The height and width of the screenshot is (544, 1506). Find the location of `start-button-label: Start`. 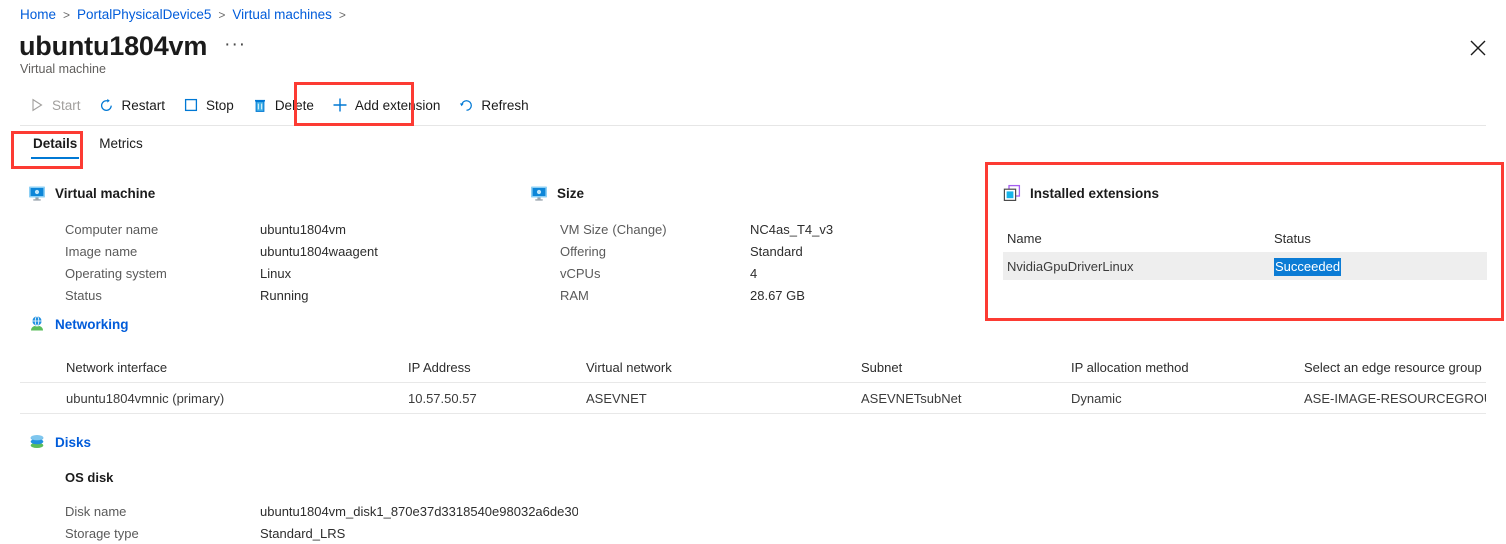

start-button-label: Start is located at coordinates (66, 105).